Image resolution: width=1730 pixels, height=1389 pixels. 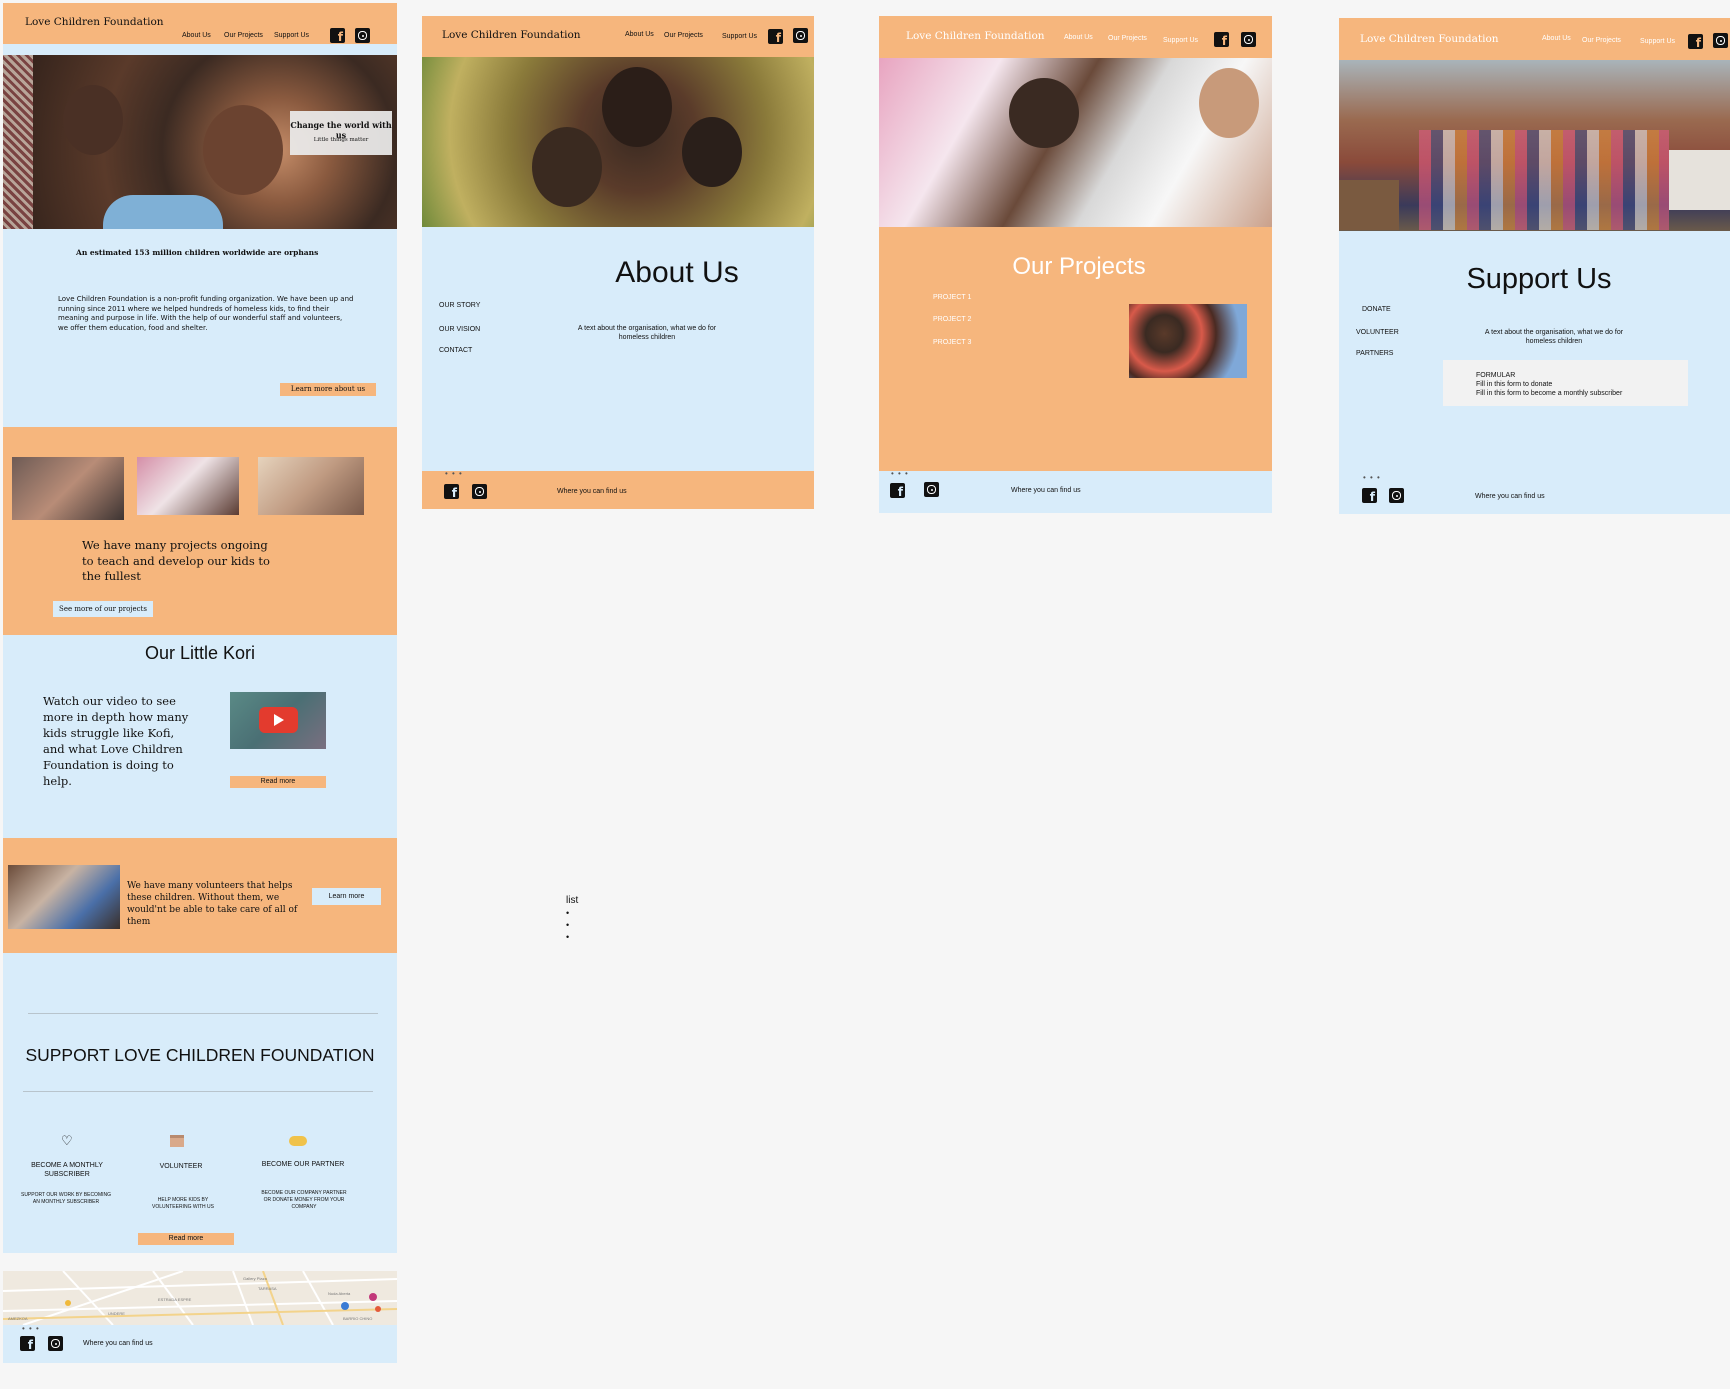 I want to click on menu-contact: CONTACT, so click(x=455, y=350).